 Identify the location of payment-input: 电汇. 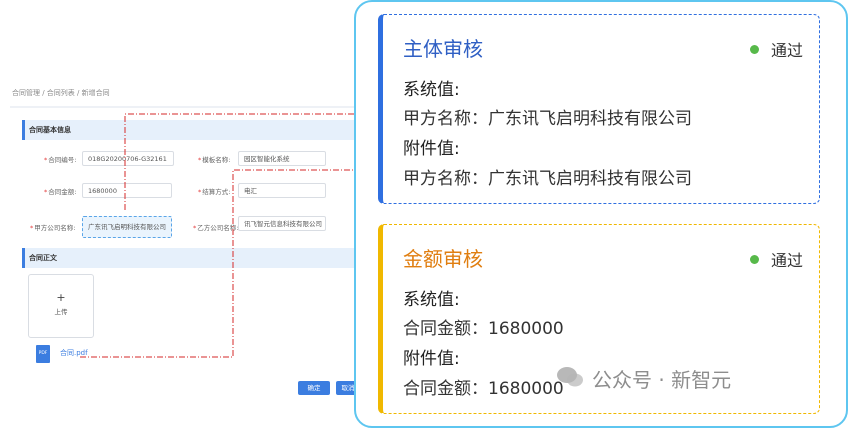
(282, 190).